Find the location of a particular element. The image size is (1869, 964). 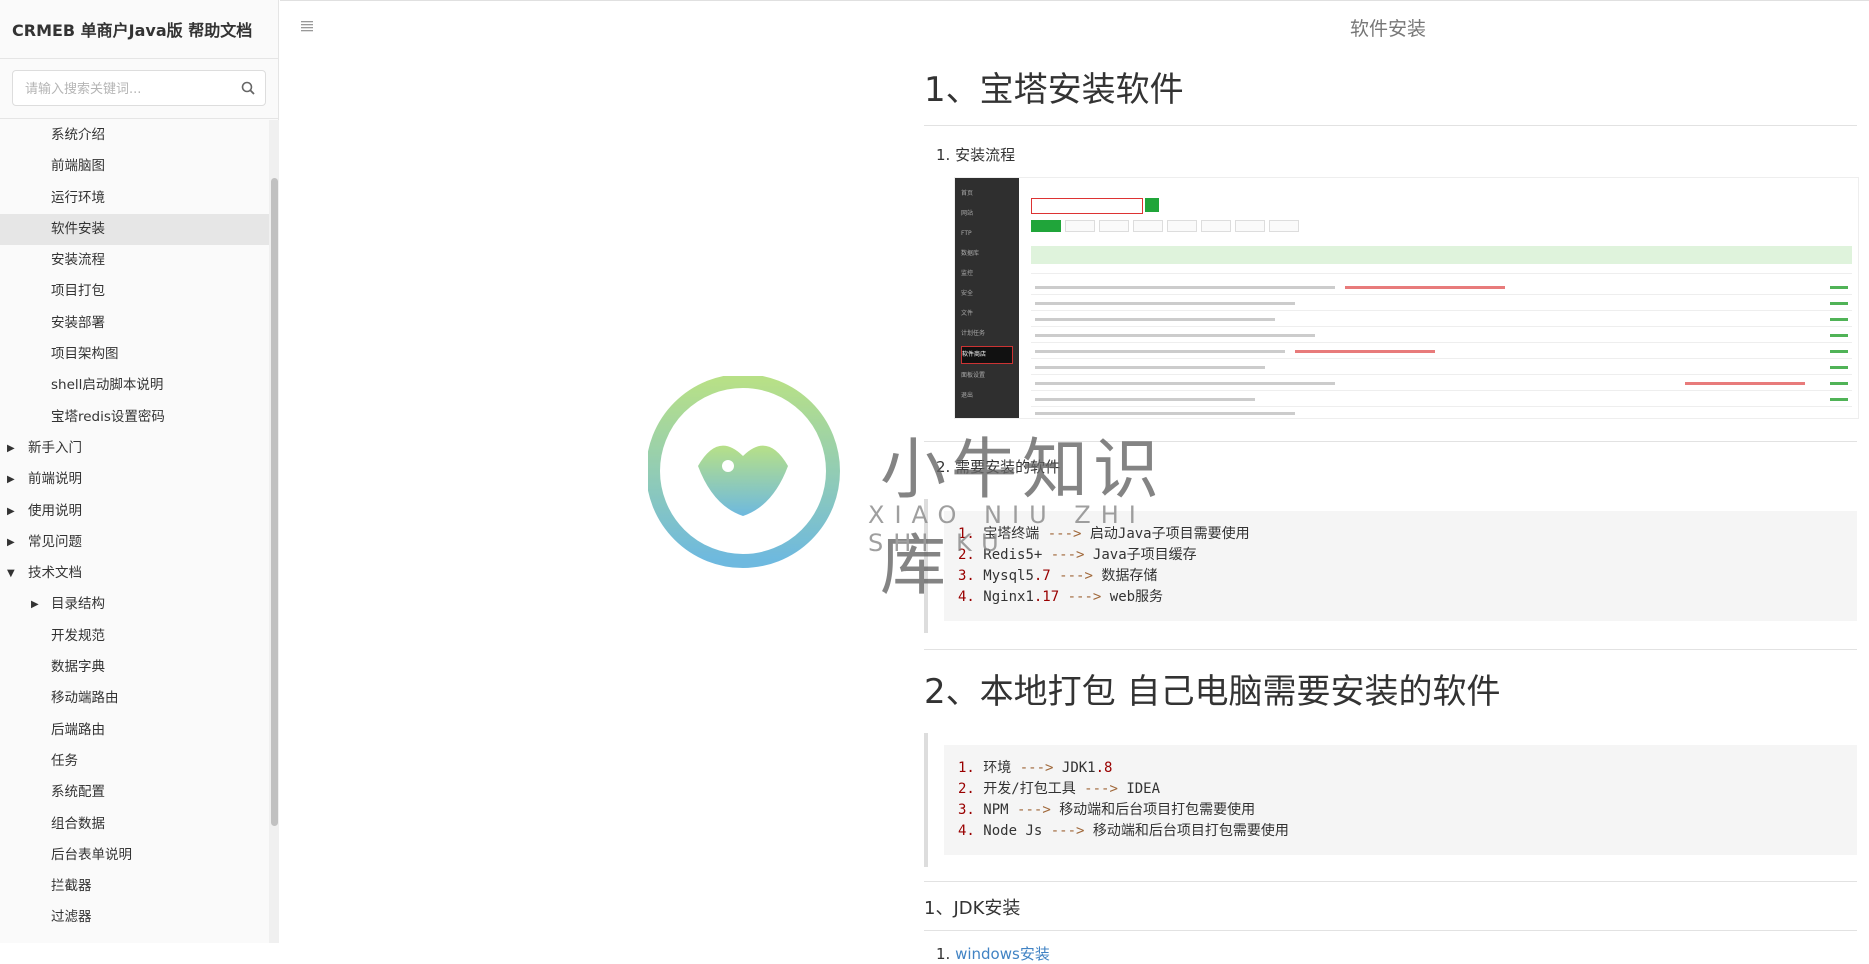

heading-local-build: 2、本地打包 自己电脑需要安装的软件 is located at coordinates (1212, 692).